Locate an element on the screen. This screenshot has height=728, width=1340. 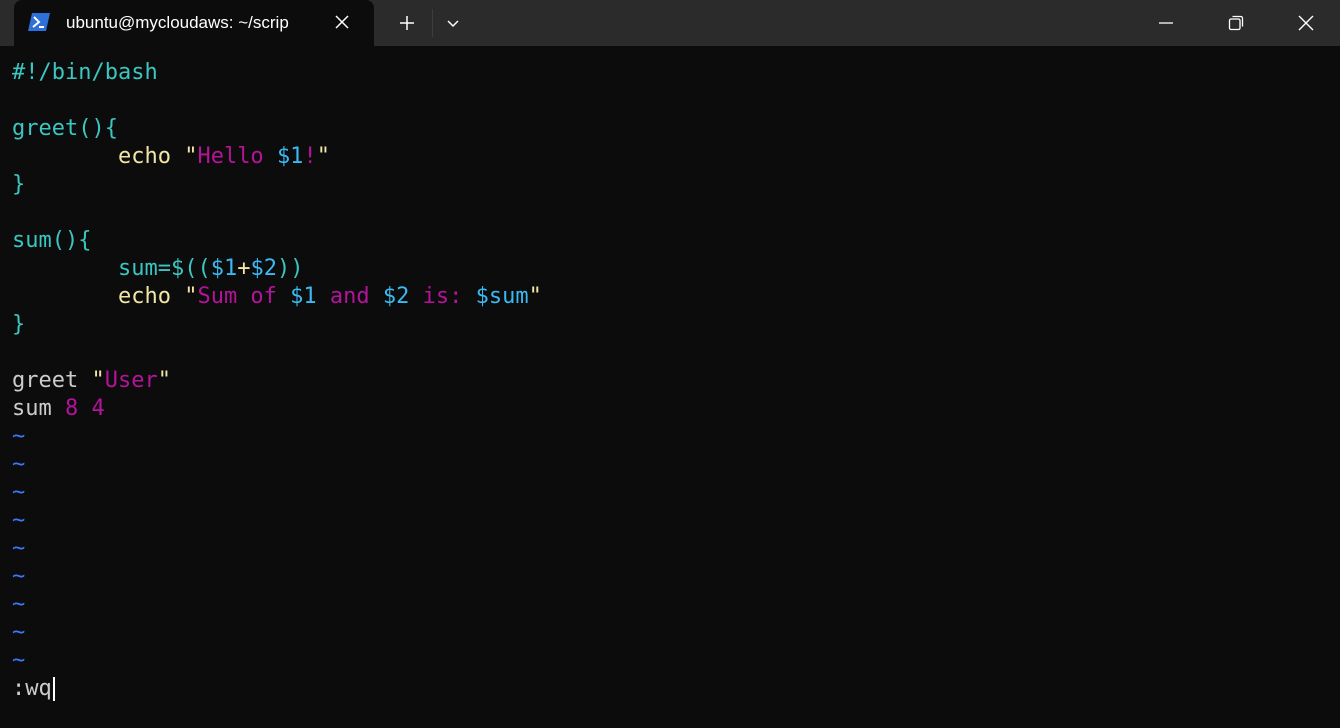
string-text: ! is located at coordinates (310, 156).